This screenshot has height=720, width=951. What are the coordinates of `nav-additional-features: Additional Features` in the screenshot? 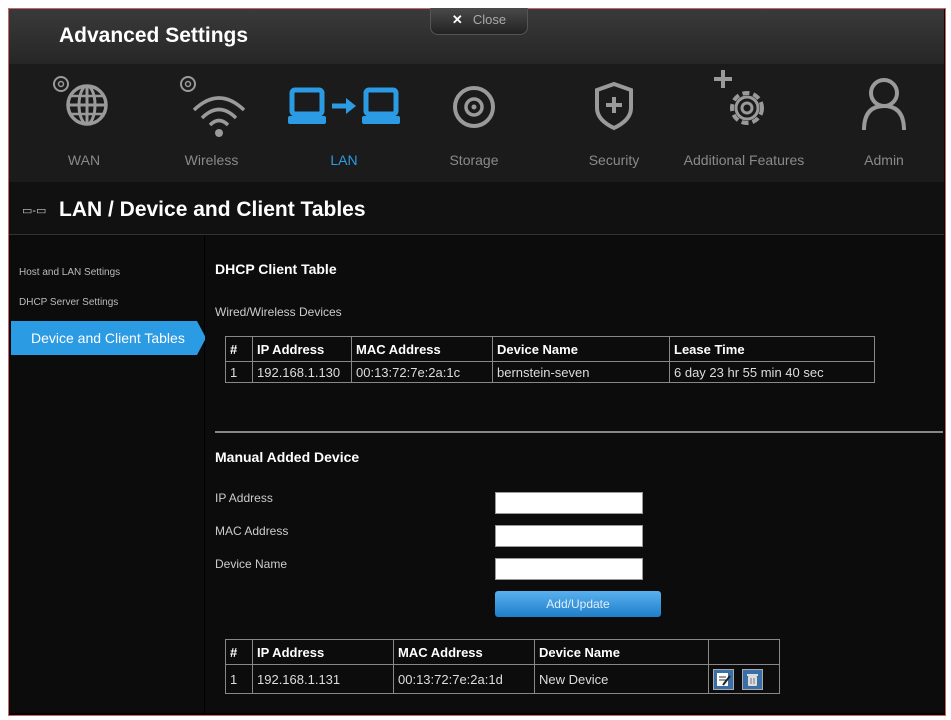 It's located at (744, 123).